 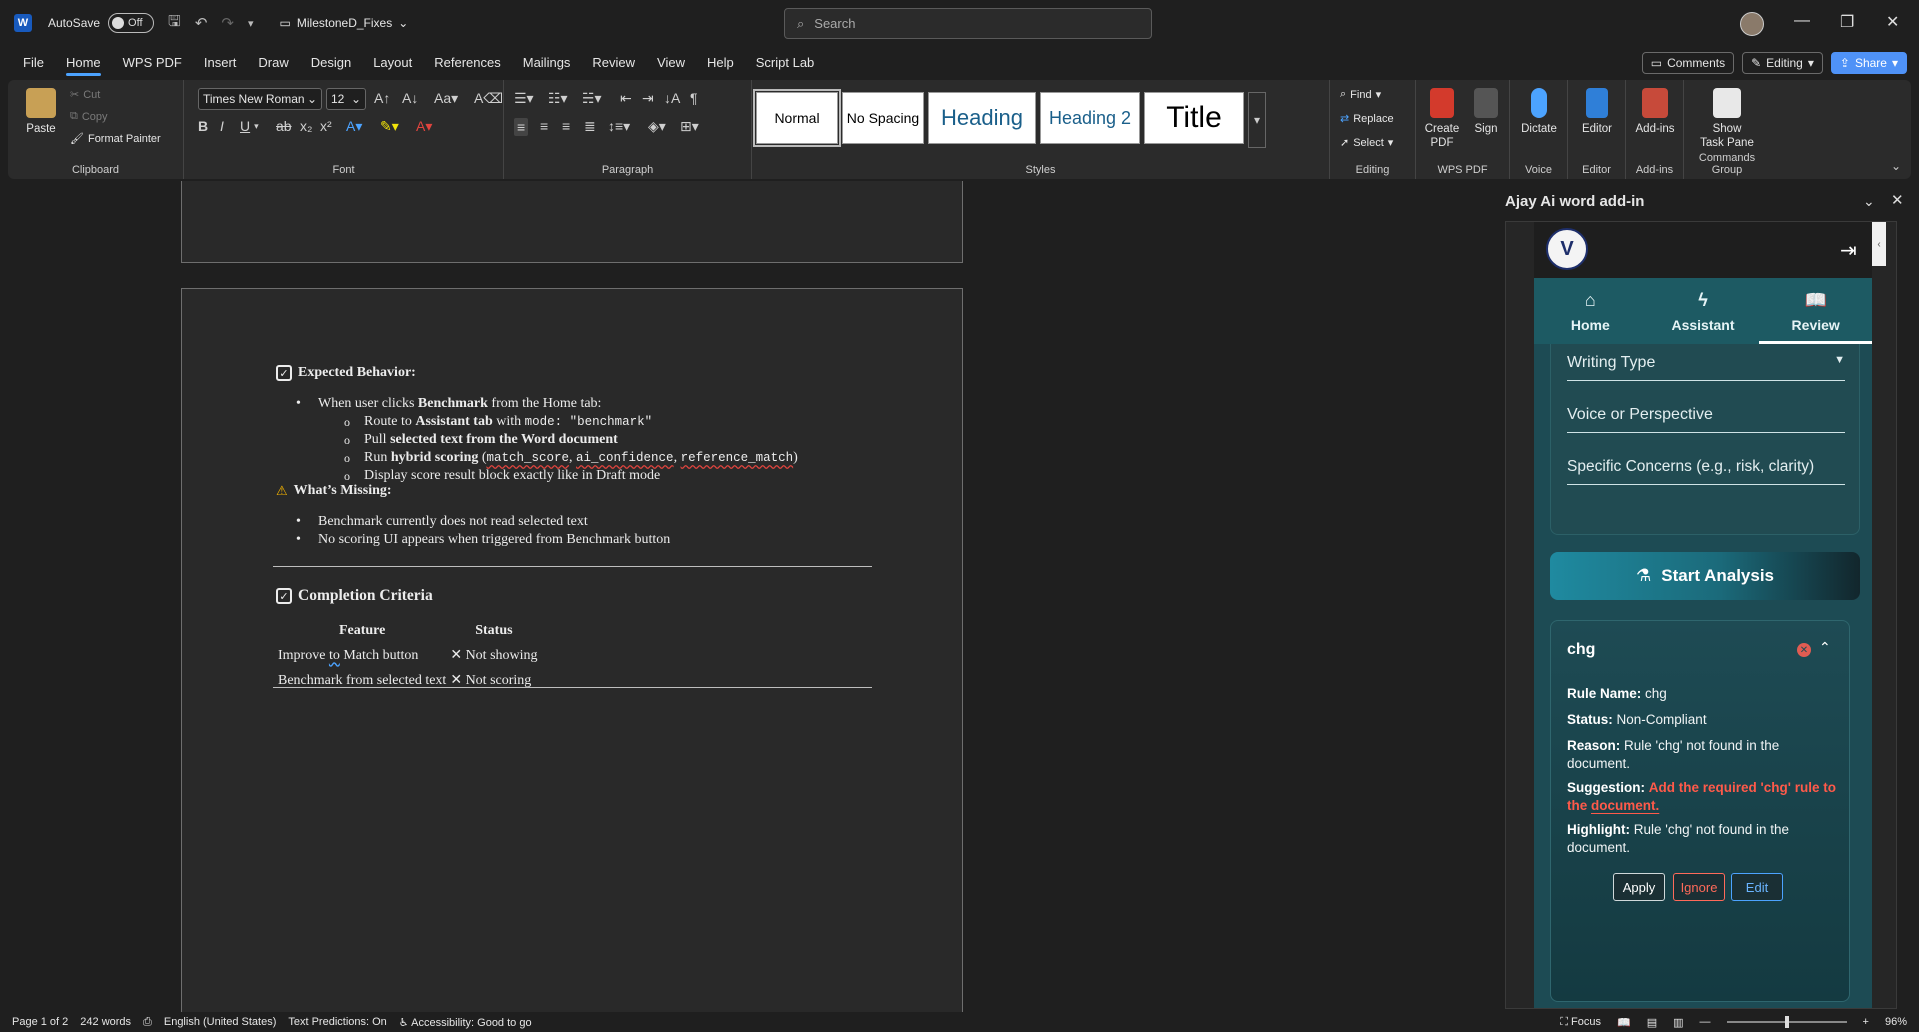 What do you see at coordinates (201, 23) in the screenshot?
I see `undo-icon: ↶` at bounding box center [201, 23].